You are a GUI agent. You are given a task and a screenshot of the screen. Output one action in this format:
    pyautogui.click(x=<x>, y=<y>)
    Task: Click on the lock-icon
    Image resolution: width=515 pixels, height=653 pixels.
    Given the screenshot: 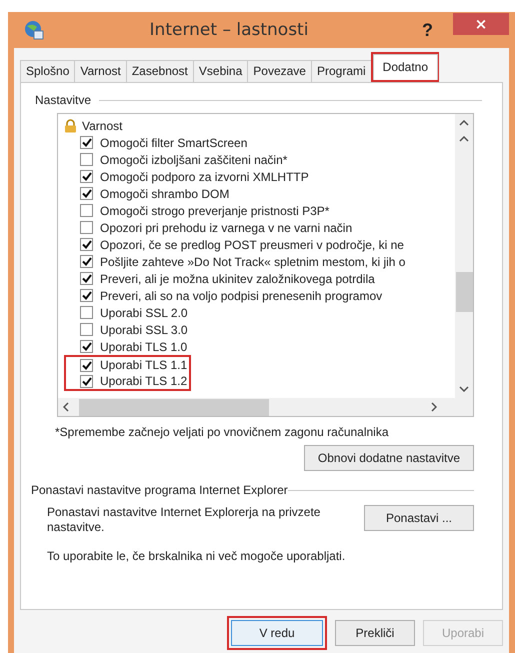 What is the action you would take?
    pyautogui.click(x=70, y=125)
    